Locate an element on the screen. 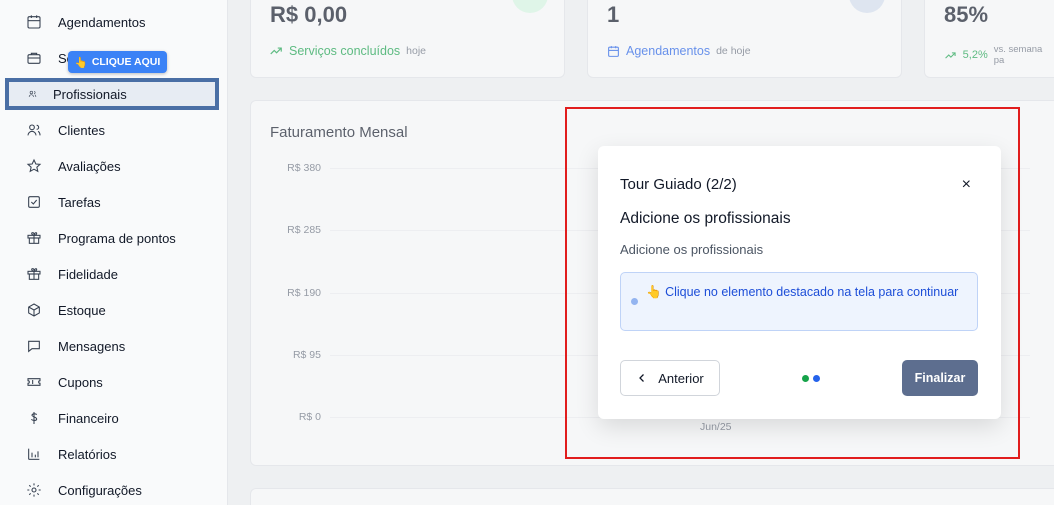 Image resolution: width=1054 pixels, height=505 pixels. sidebar-item-2: Profissionais is located at coordinates (112, 94).